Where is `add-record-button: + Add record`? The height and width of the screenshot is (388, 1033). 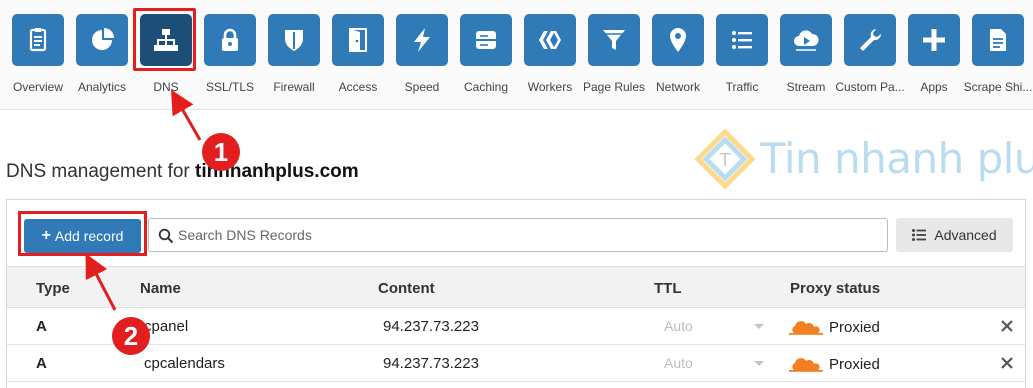 add-record-button: + Add record is located at coordinates (82, 236).